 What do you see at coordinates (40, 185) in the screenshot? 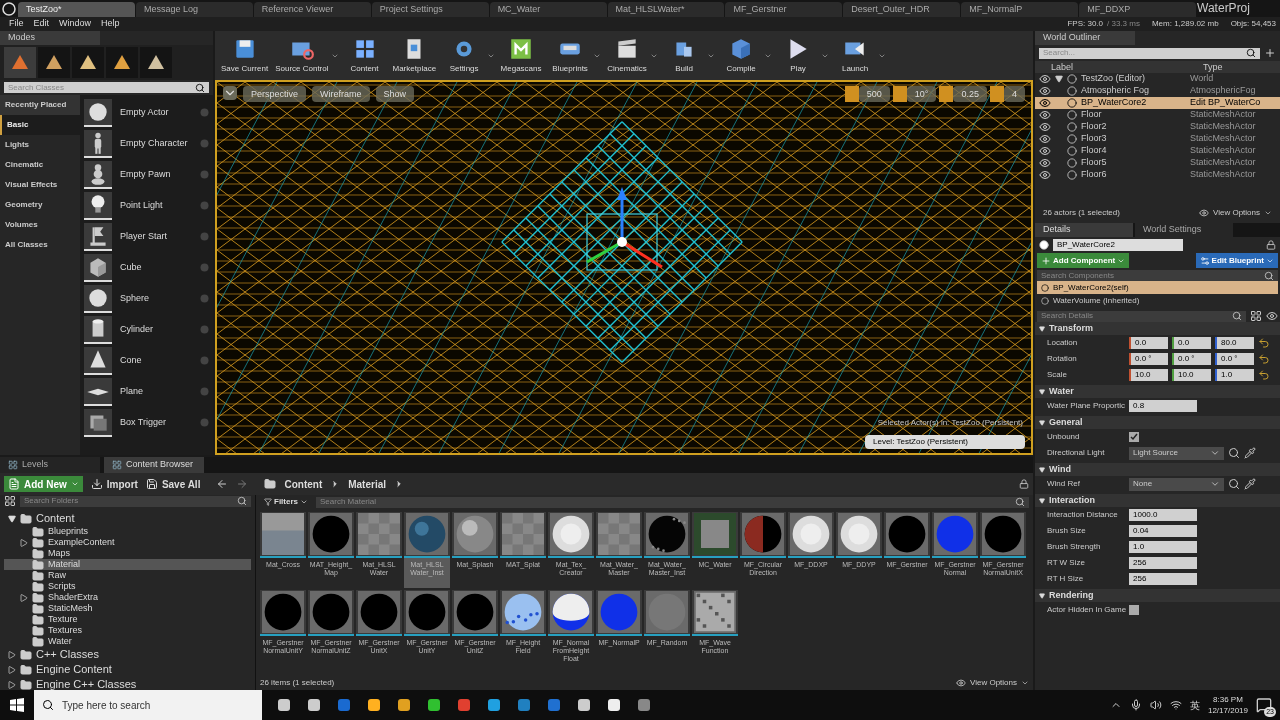
I see `category-item: Visual Effects` at bounding box center [40, 185].